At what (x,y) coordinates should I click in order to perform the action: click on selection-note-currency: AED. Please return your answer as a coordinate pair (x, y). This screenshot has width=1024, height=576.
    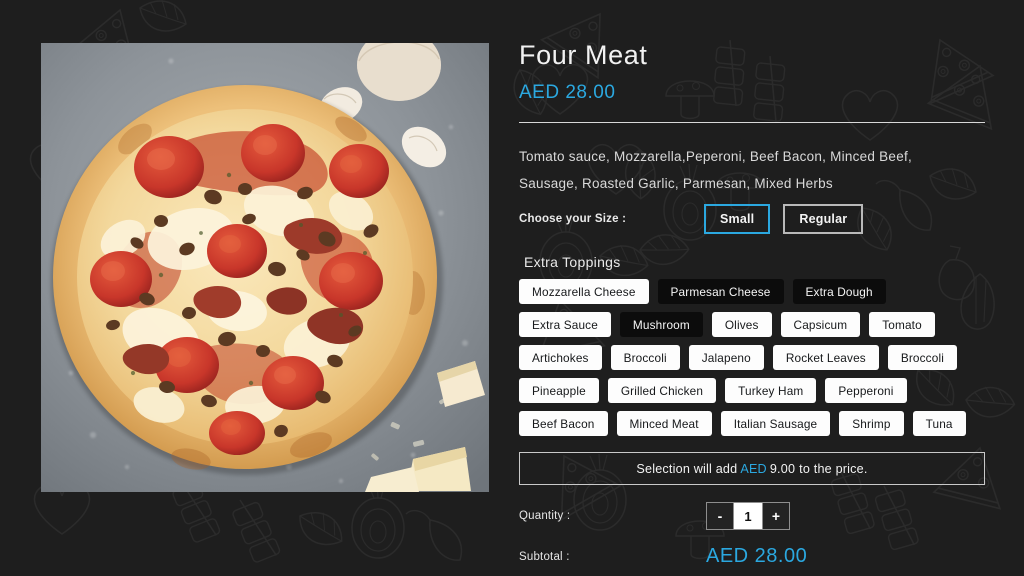
    Looking at the image, I should click on (753, 468).